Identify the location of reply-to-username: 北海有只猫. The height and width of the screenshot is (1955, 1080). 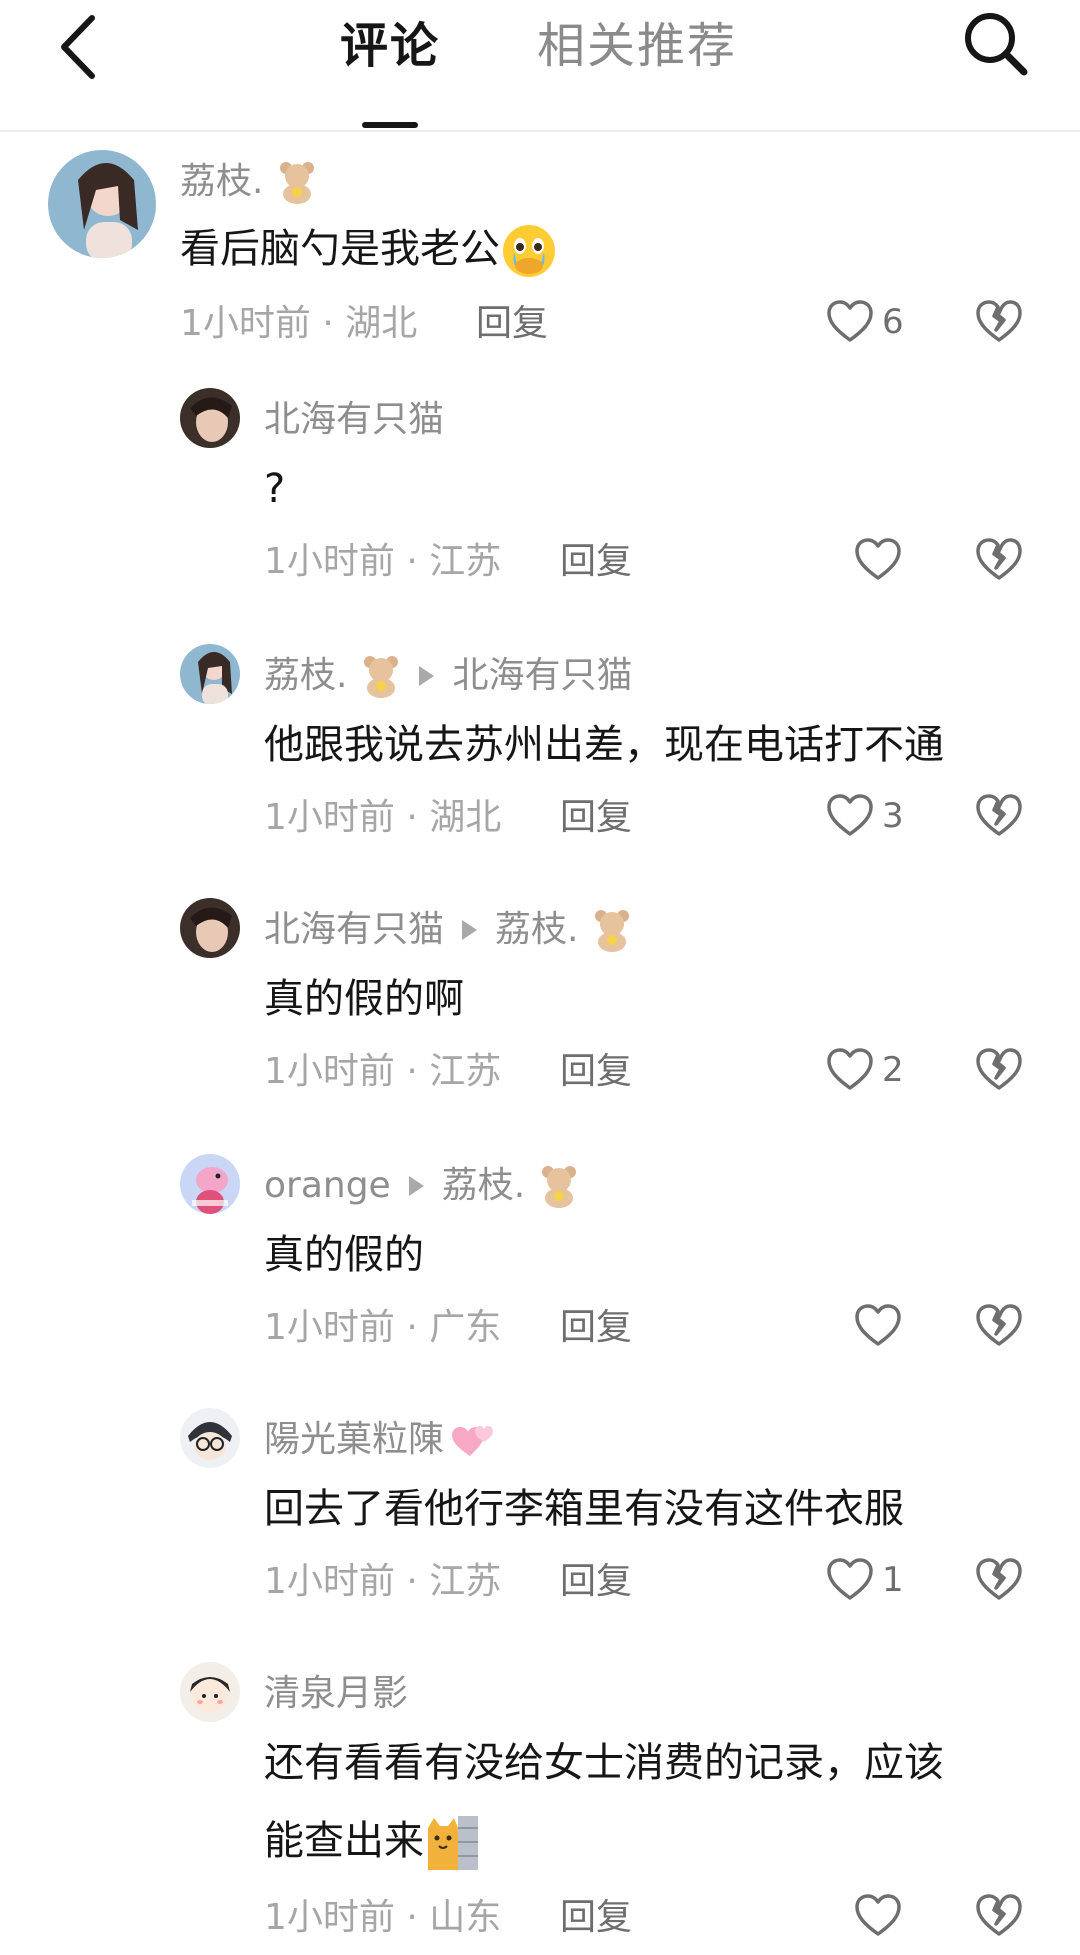
(542, 675).